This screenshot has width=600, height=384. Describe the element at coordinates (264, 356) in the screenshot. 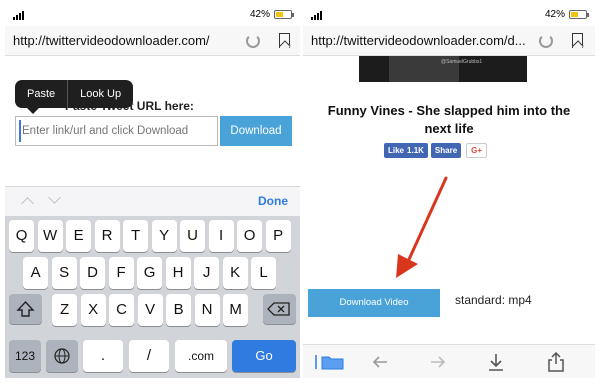

I see `go-key: Go` at that location.